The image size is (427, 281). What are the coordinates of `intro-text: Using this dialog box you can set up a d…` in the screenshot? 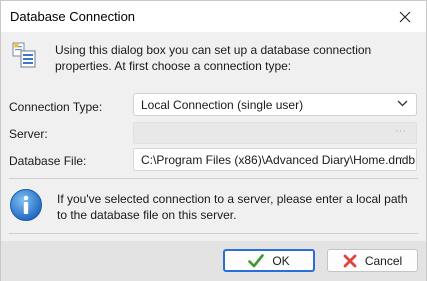 It's located at (213, 58).